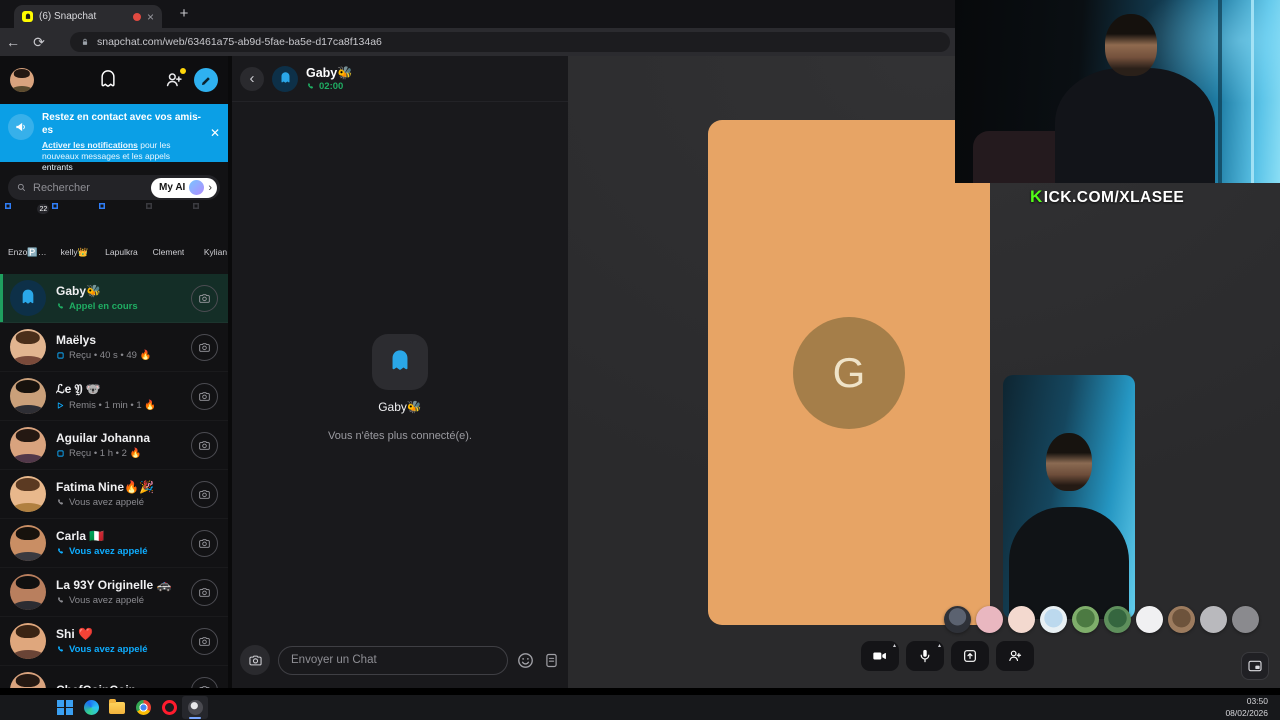 This screenshot has height=720, width=1280. What do you see at coordinates (78, 291) in the screenshot?
I see `chat-name: Gaby🐝` at bounding box center [78, 291].